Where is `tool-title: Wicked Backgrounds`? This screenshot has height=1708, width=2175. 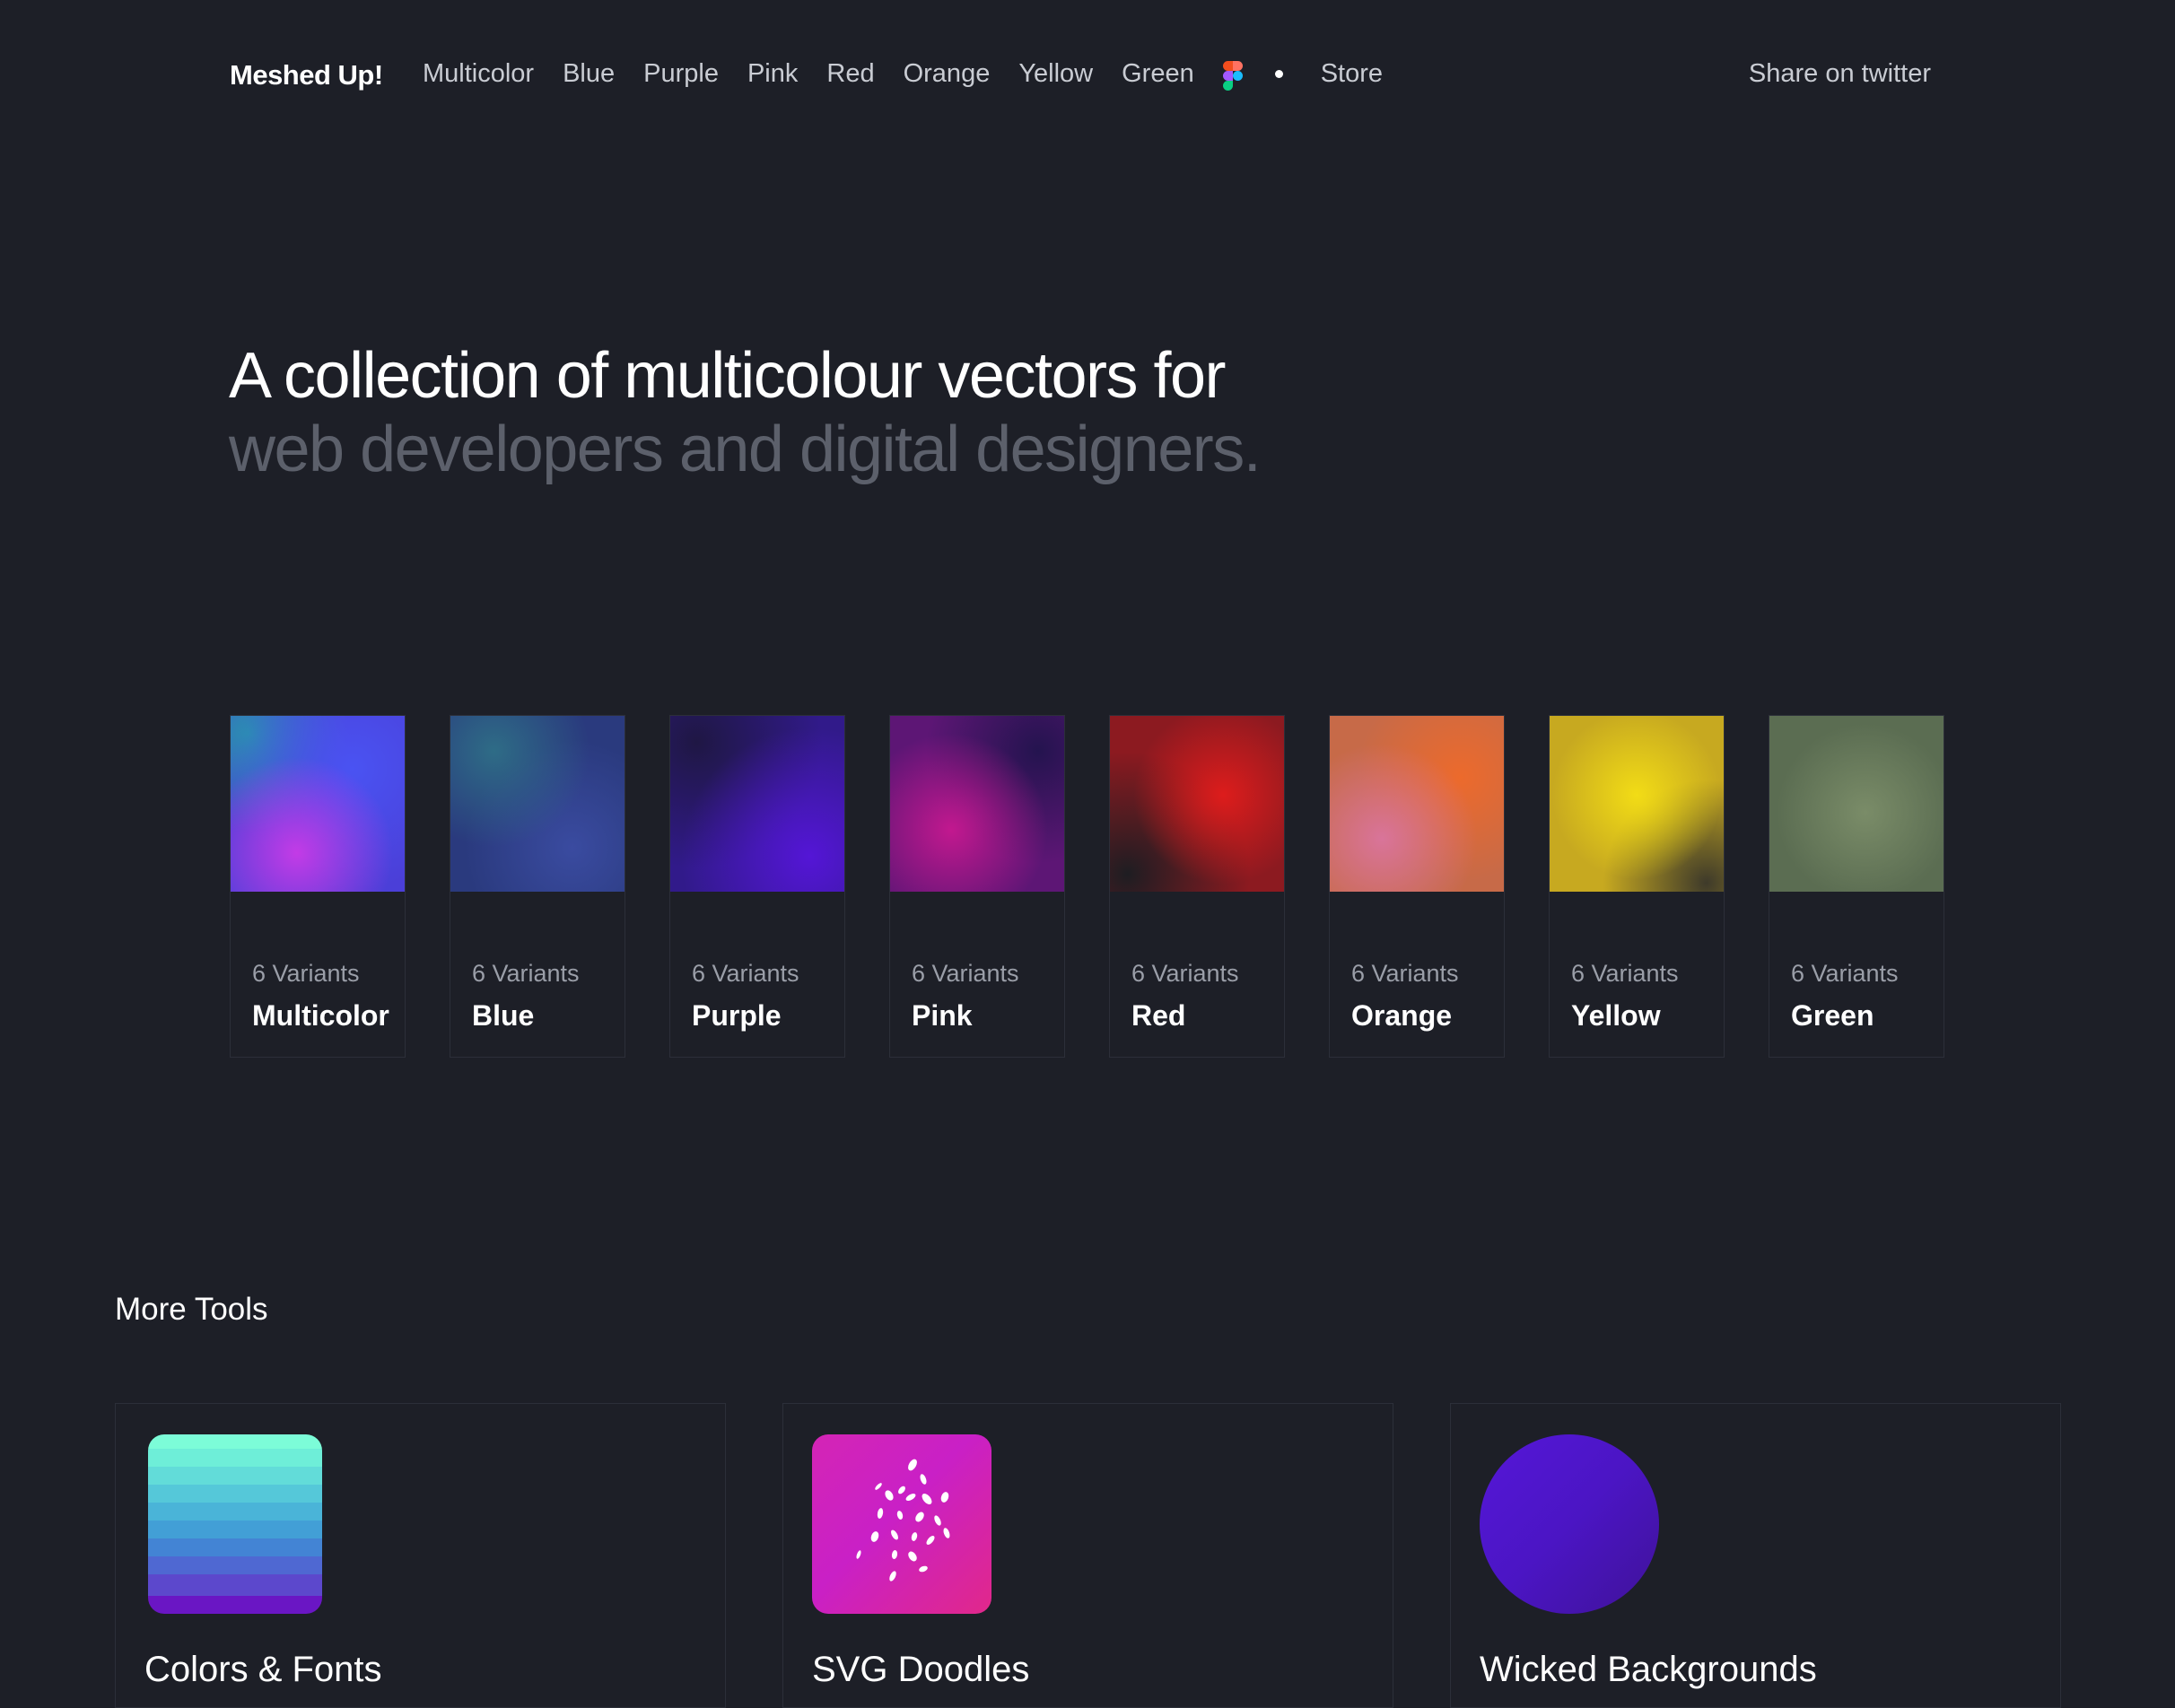 tool-title: Wicked Backgrounds is located at coordinates (1648, 1669).